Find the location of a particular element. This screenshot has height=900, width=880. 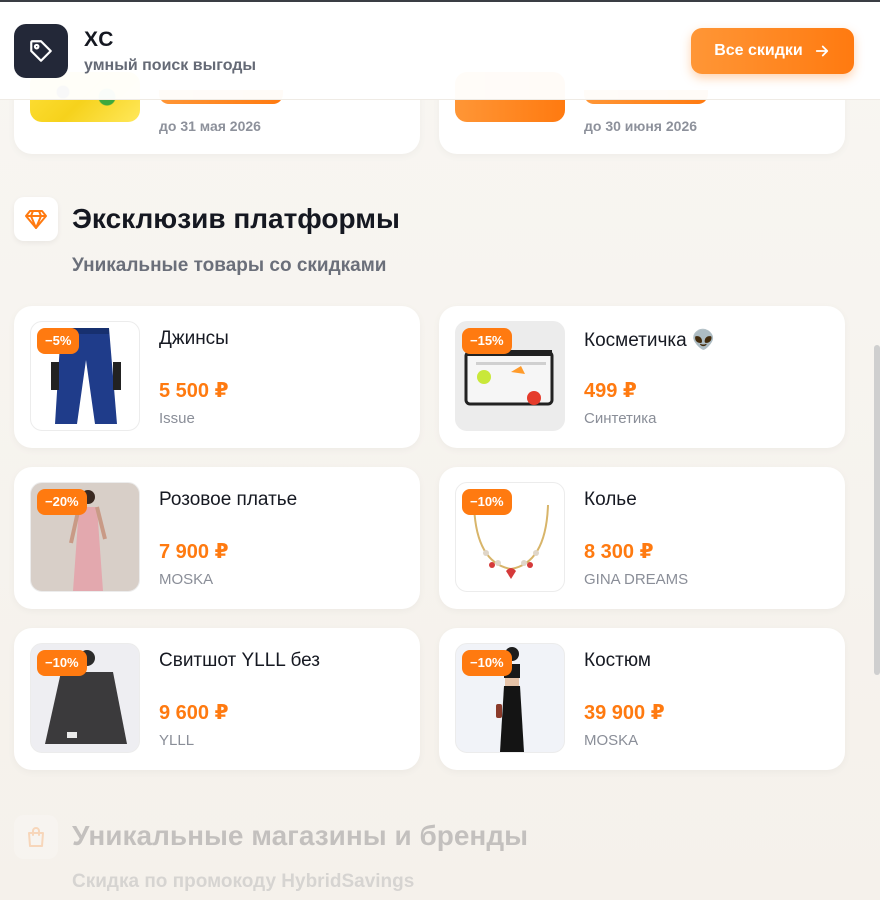

product-price: 499 ₽ is located at coordinates (610, 391).